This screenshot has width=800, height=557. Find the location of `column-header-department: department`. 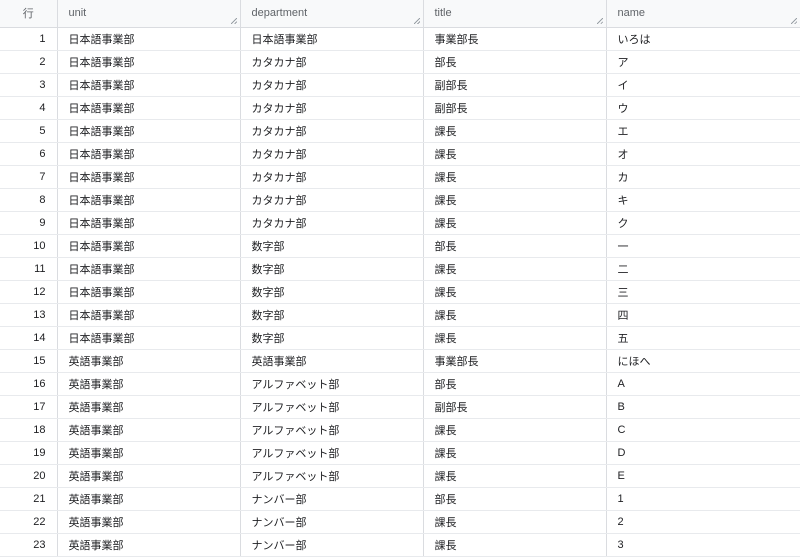

column-header-department: department is located at coordinates (332, 14).